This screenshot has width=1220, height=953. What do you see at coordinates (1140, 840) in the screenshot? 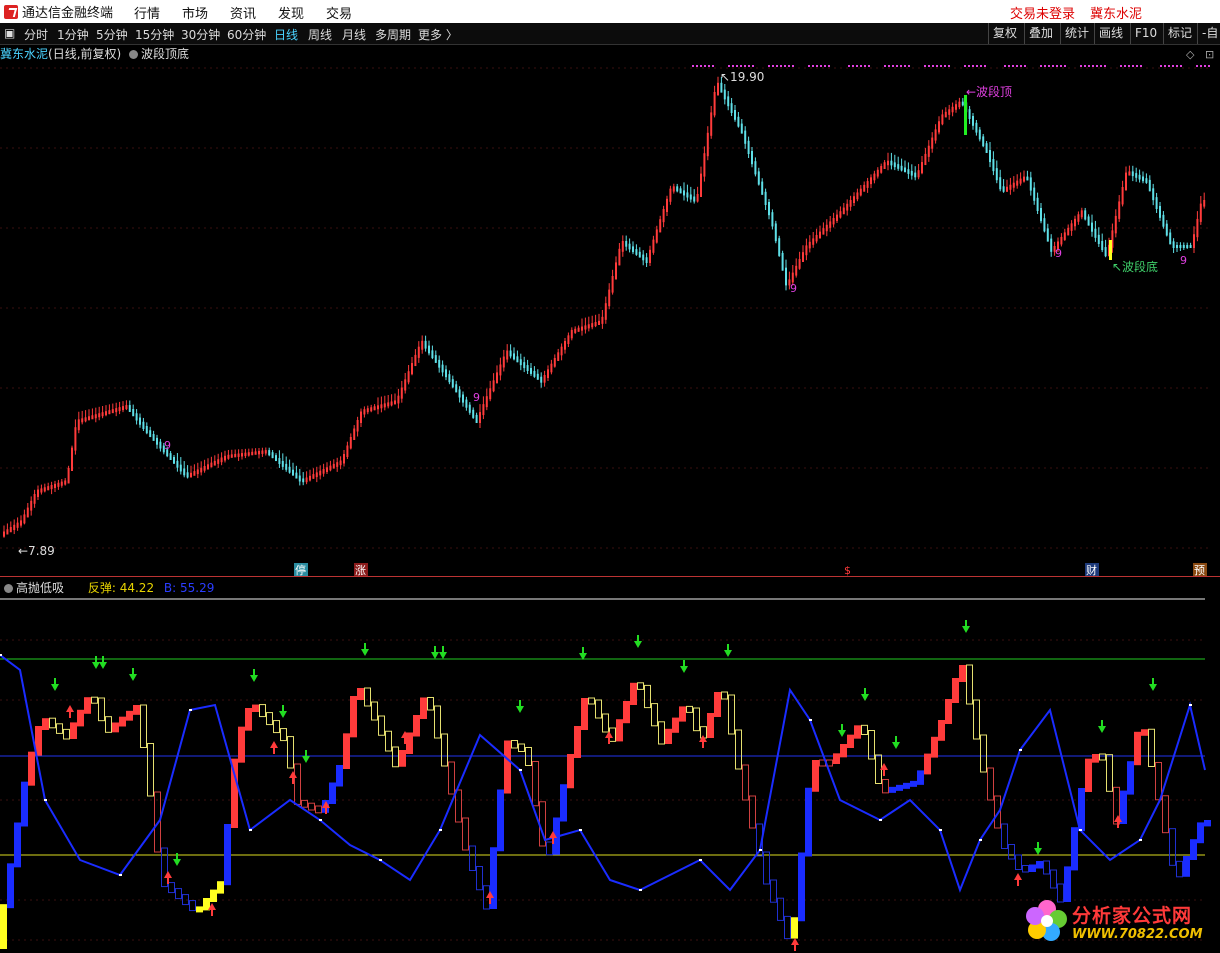
I see `b-line-dot` at bounding box center [1140, 840].